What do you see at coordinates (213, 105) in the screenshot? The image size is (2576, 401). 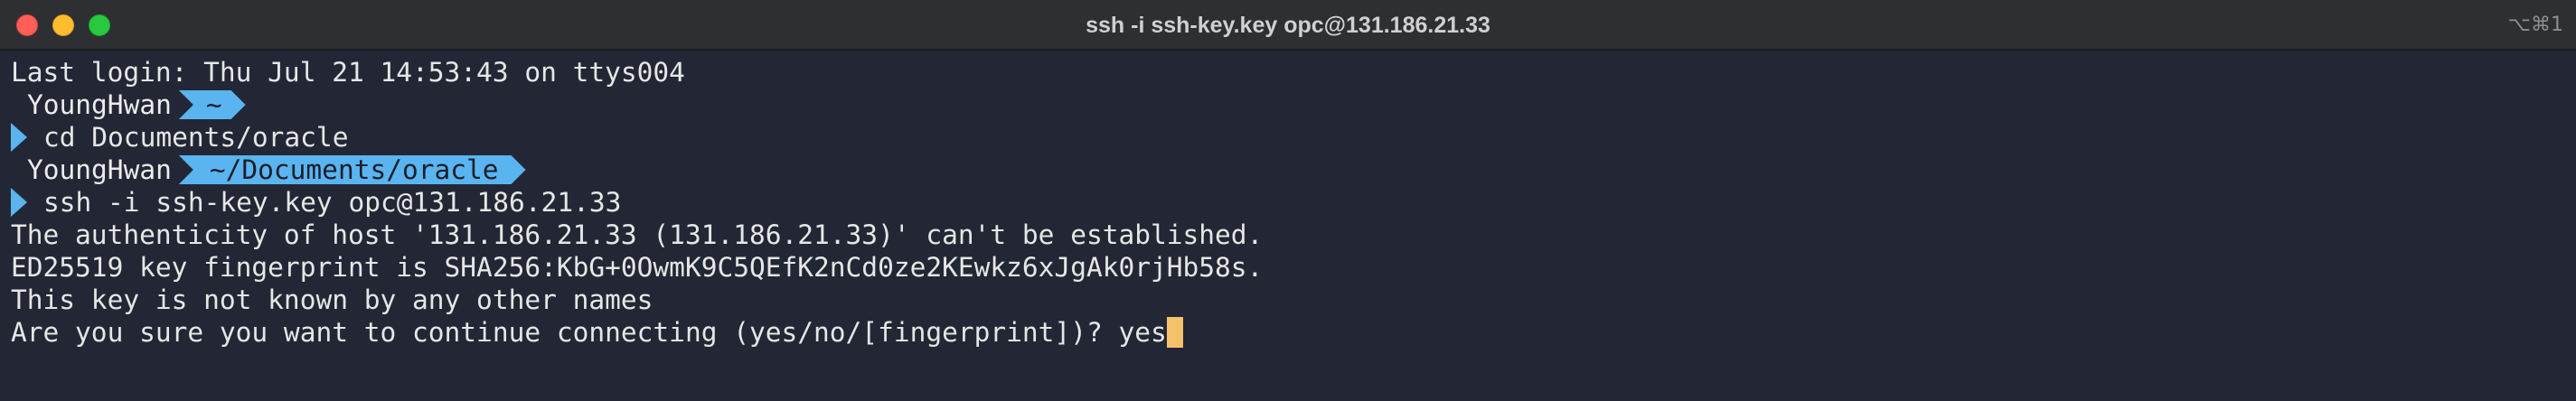 I see `prompt-directory-segment: ~` at bounding box center [213, 105].